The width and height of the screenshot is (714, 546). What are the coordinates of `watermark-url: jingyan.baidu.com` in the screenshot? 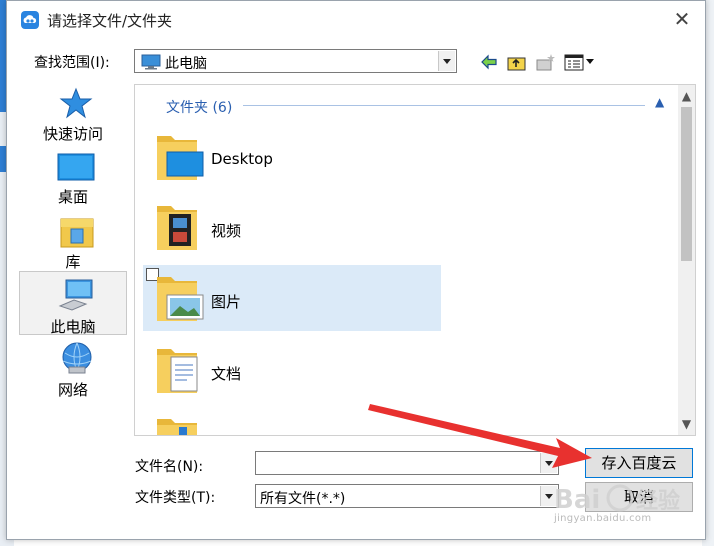 It's located at (603, 518).